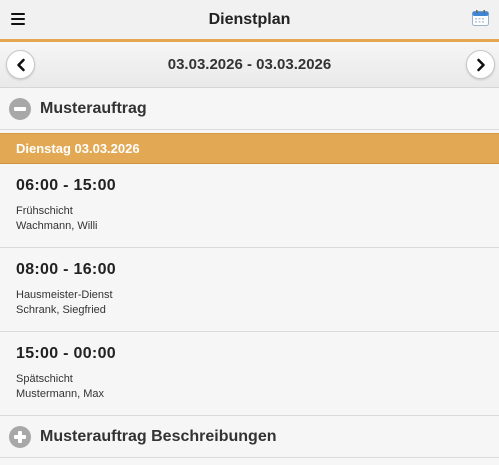 The width and height of the screenshot is (499, 465). I want to click on section-title: Musterauftrag, so click(93, 108).